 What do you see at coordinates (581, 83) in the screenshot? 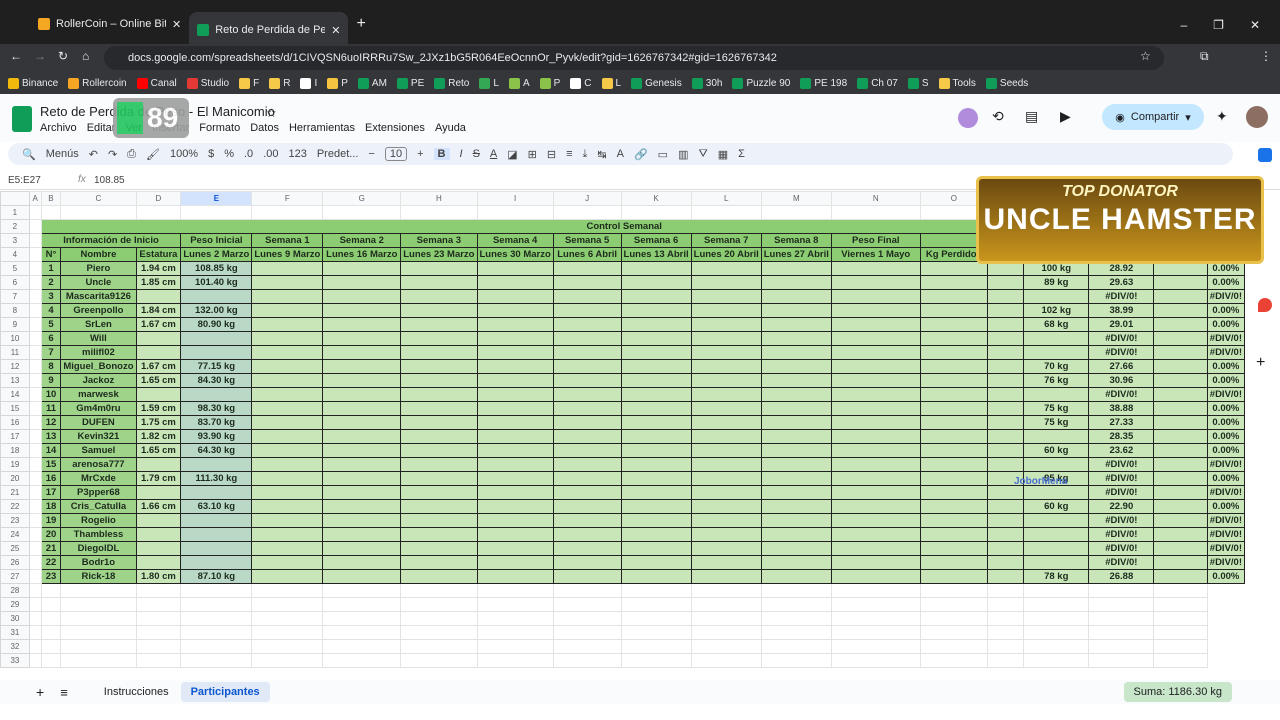
I see `bookmark-item: C` at bounding box center [581, 83].